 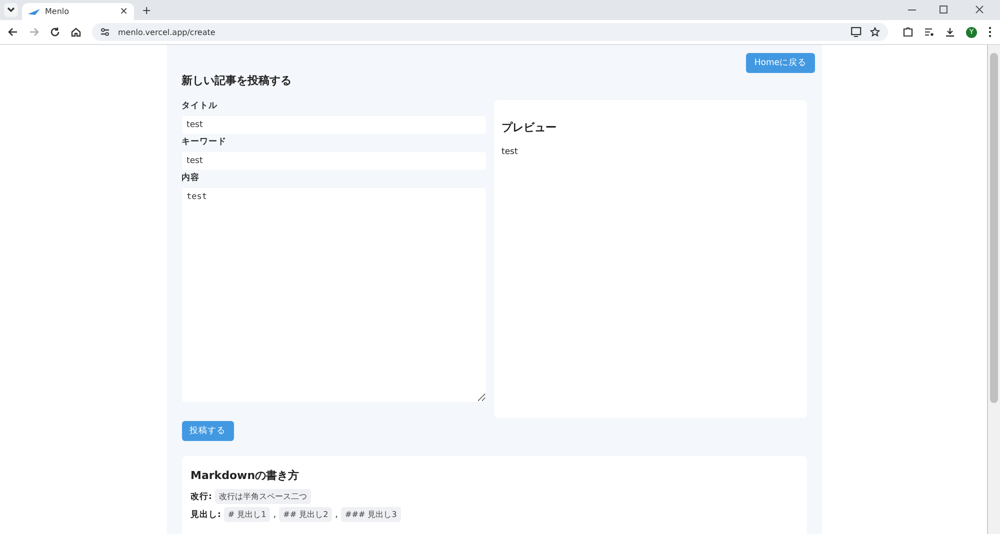 What do you see at coordinates (875, 32) in the screenshot?
I see `star-icon` at bounding box center [875, 32].